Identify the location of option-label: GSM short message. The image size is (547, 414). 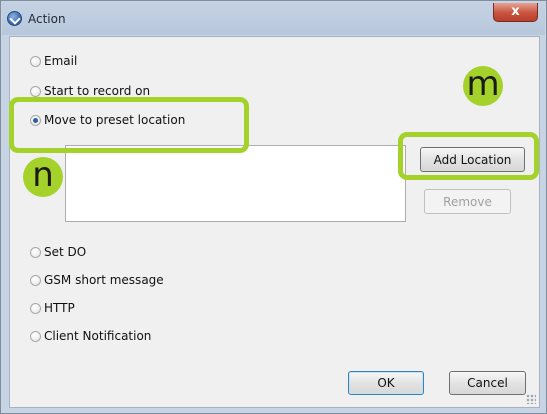
(104, 280).